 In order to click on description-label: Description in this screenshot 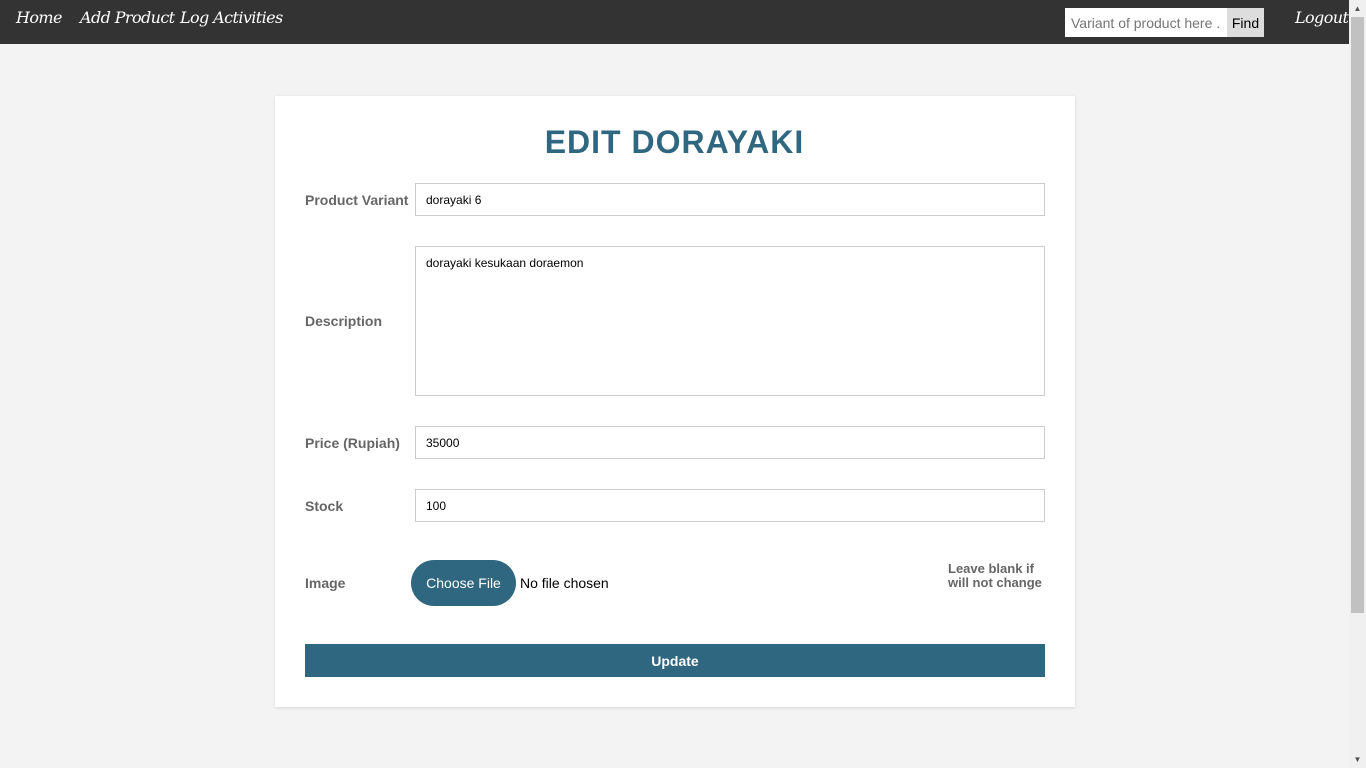, I will do `click(344, 321)`.